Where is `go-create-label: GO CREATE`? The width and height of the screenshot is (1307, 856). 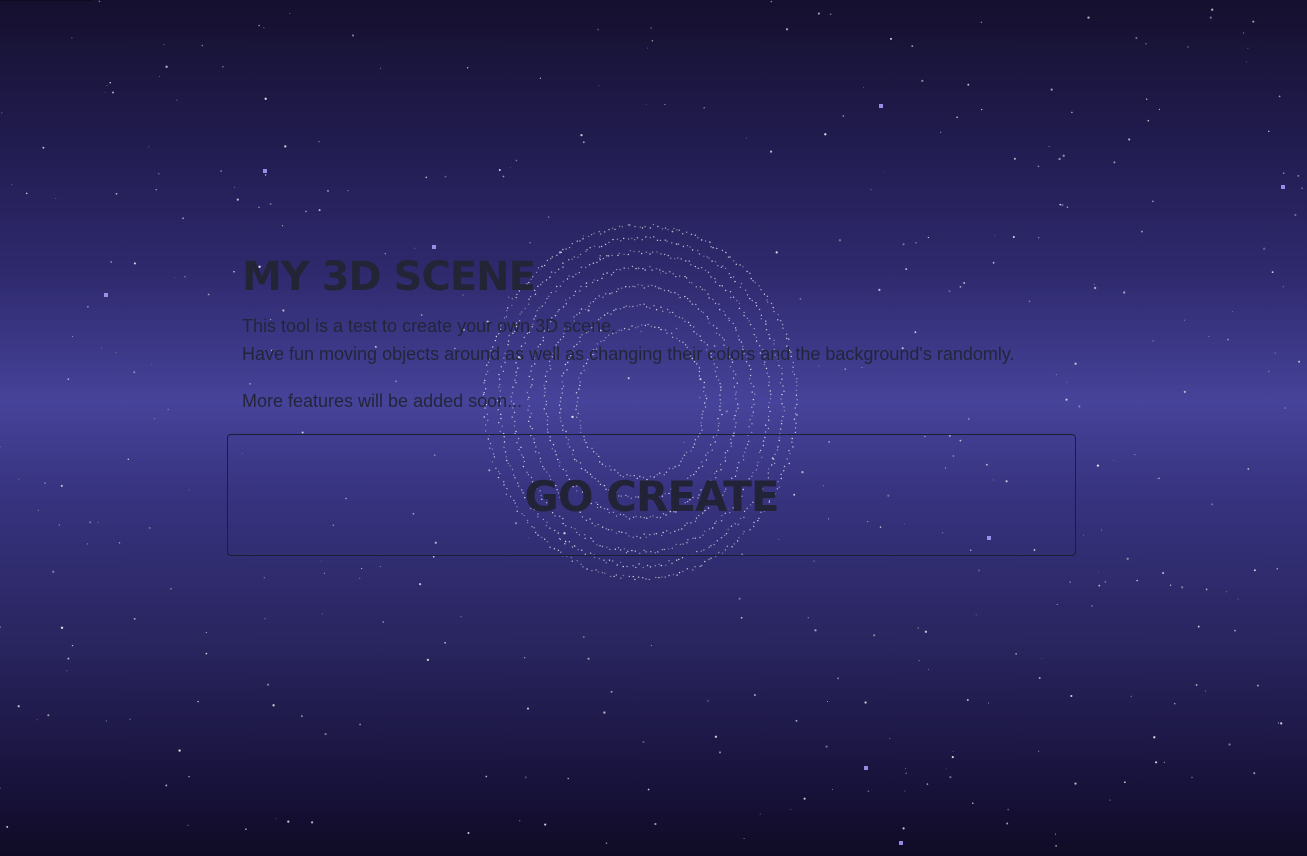
go-create-label: GO CREATE is located at coordinates (651, 496).